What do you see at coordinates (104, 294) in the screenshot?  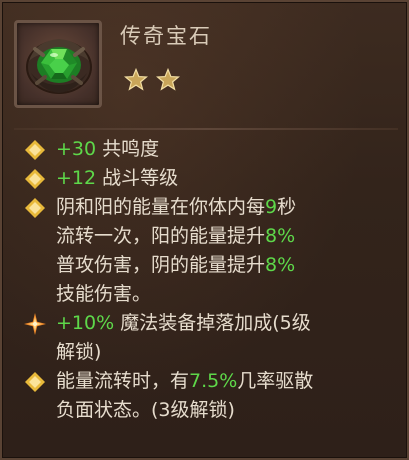 I see `attribute-line: 技能伤害。` at bounding box center [104, 294].